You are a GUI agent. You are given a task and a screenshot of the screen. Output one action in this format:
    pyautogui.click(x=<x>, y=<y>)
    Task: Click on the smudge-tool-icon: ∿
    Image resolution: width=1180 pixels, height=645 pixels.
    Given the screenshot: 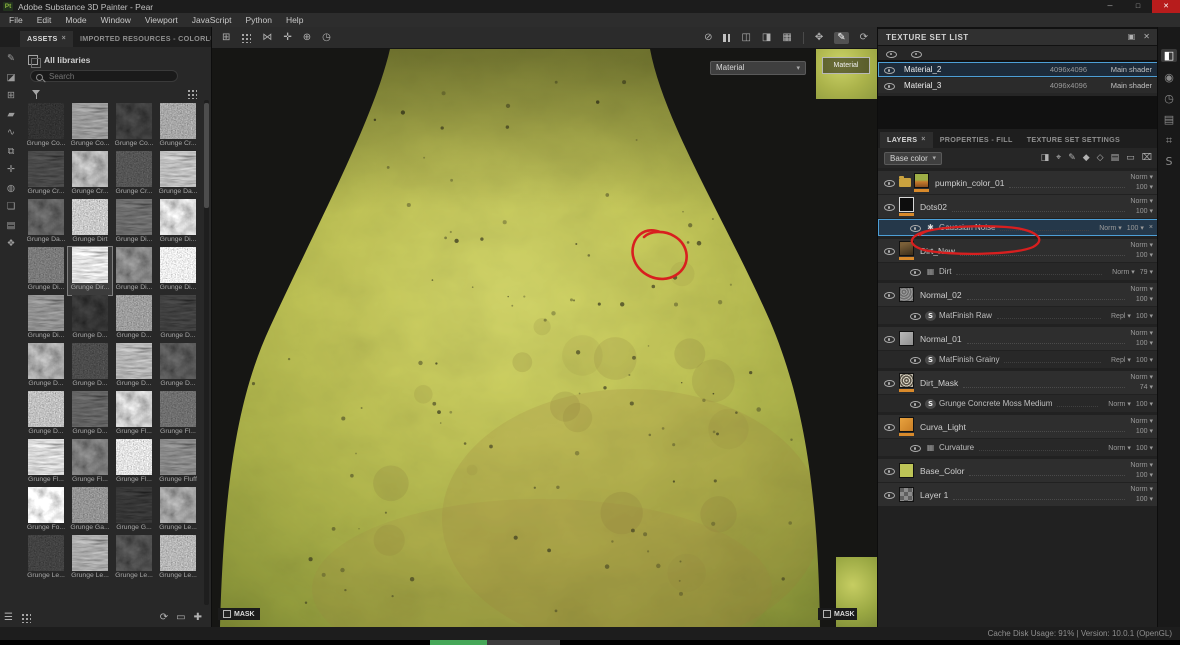 What is the action you would take?
    pyautogui.click(x=11, y=133)
    